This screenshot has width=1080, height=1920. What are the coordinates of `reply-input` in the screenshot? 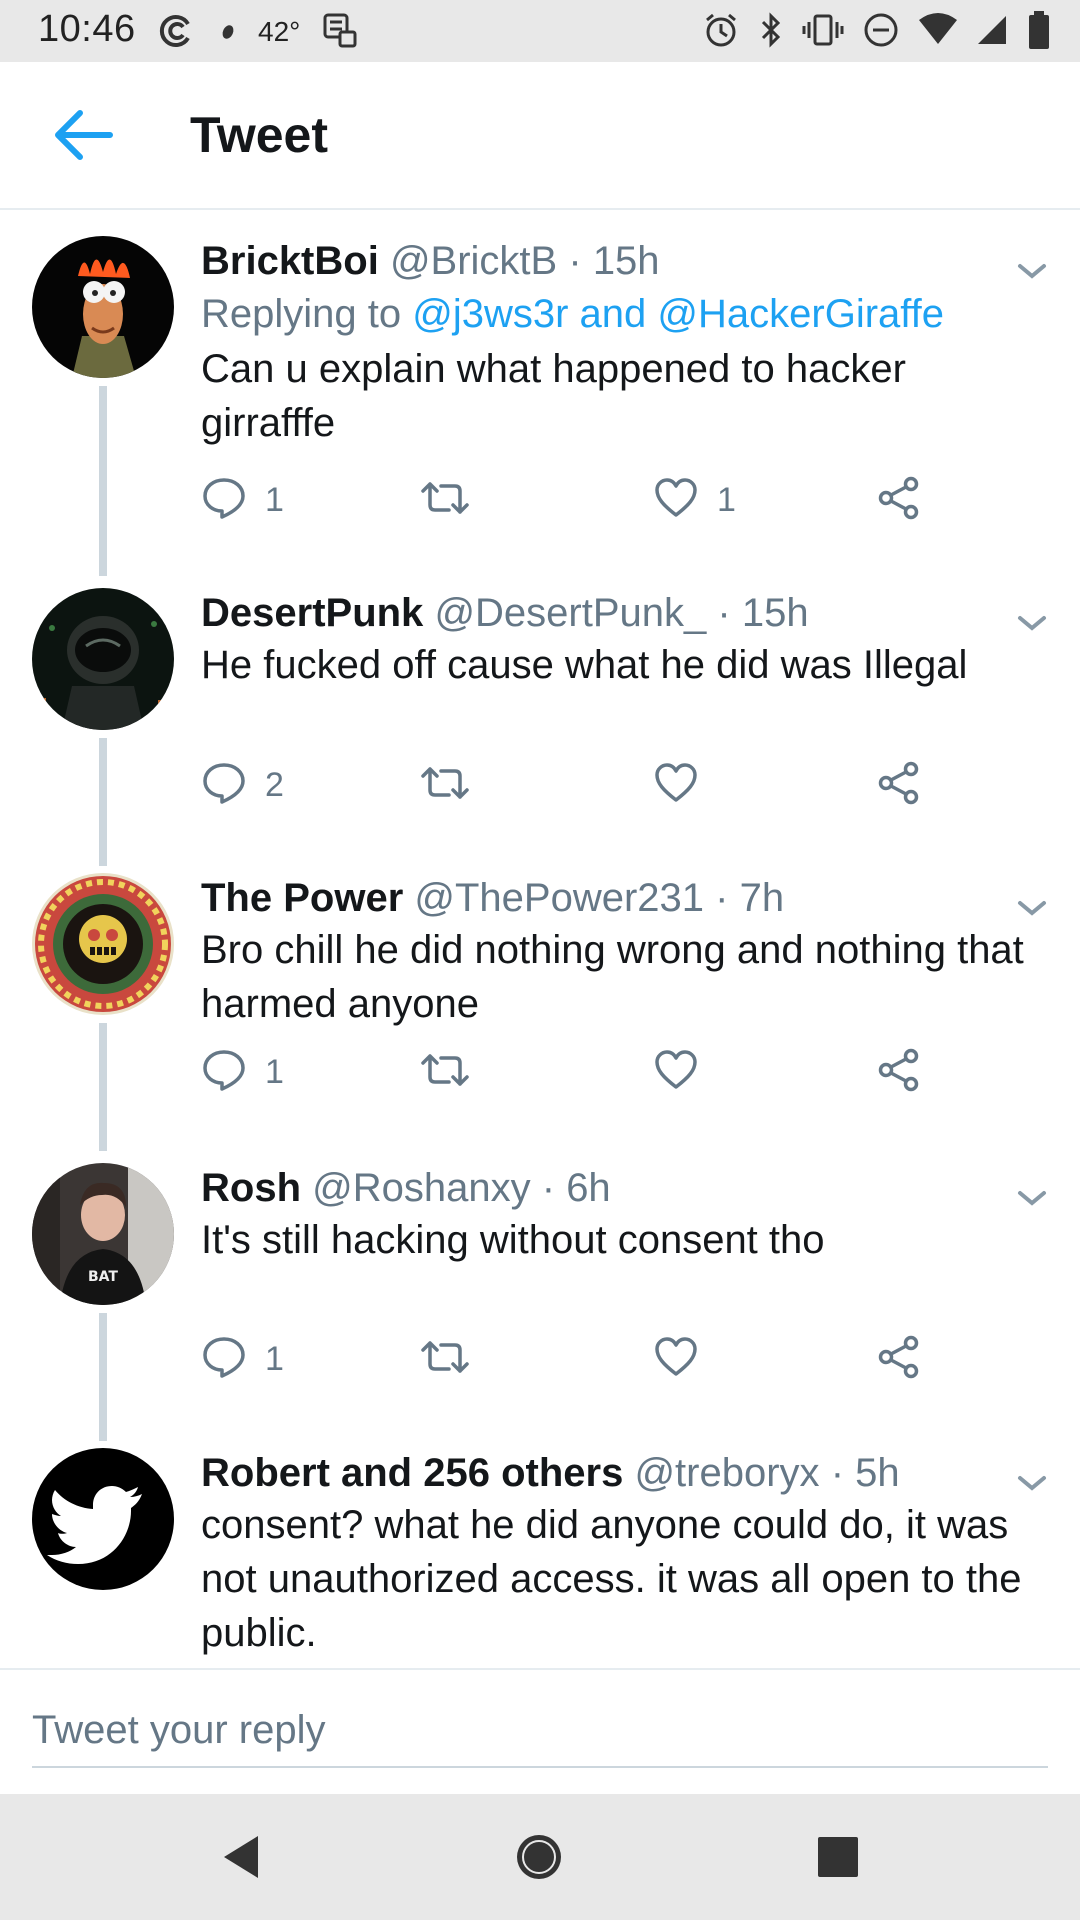 It's located at (540, 1731).